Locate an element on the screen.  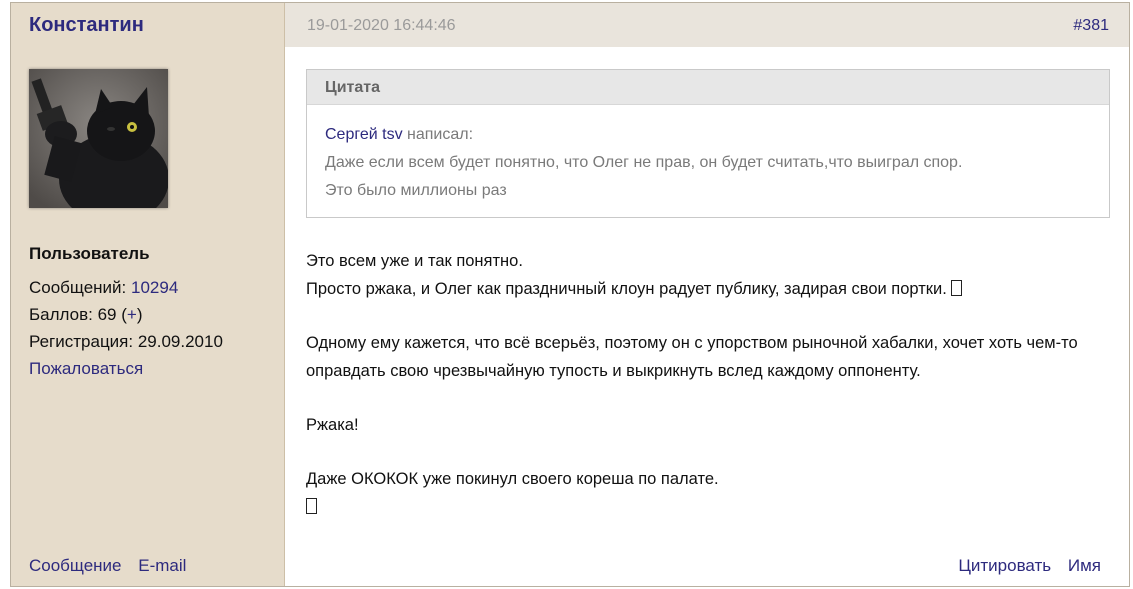
quote-button: Цитировать is located at coordinates (1004, 565).